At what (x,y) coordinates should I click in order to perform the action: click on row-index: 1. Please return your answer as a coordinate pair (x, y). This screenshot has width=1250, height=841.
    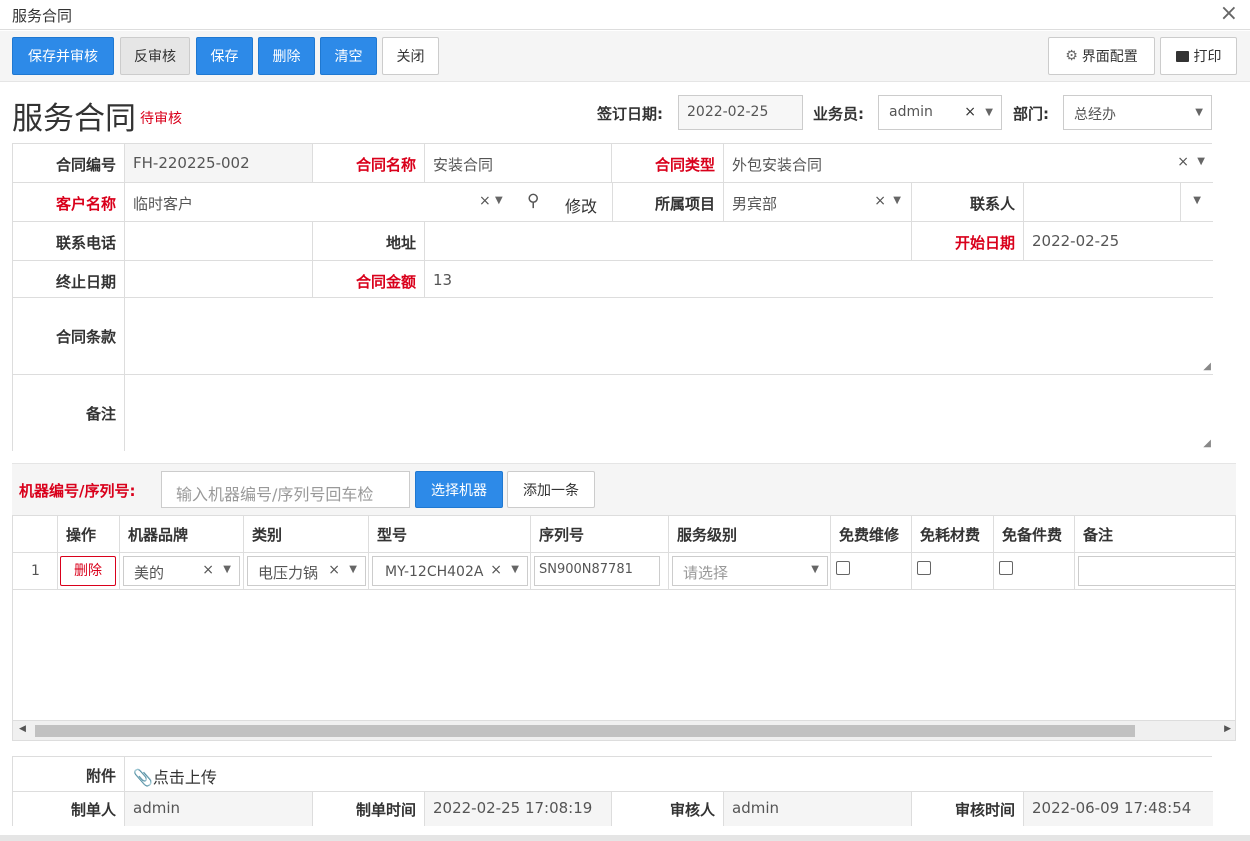
    Looking at the image, I should click on (35, 571).